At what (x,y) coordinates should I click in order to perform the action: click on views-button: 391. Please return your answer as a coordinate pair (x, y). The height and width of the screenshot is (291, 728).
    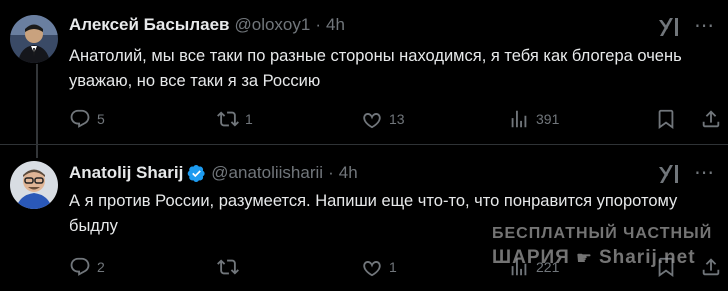
    Looking at the image, I should click on (533, 119).